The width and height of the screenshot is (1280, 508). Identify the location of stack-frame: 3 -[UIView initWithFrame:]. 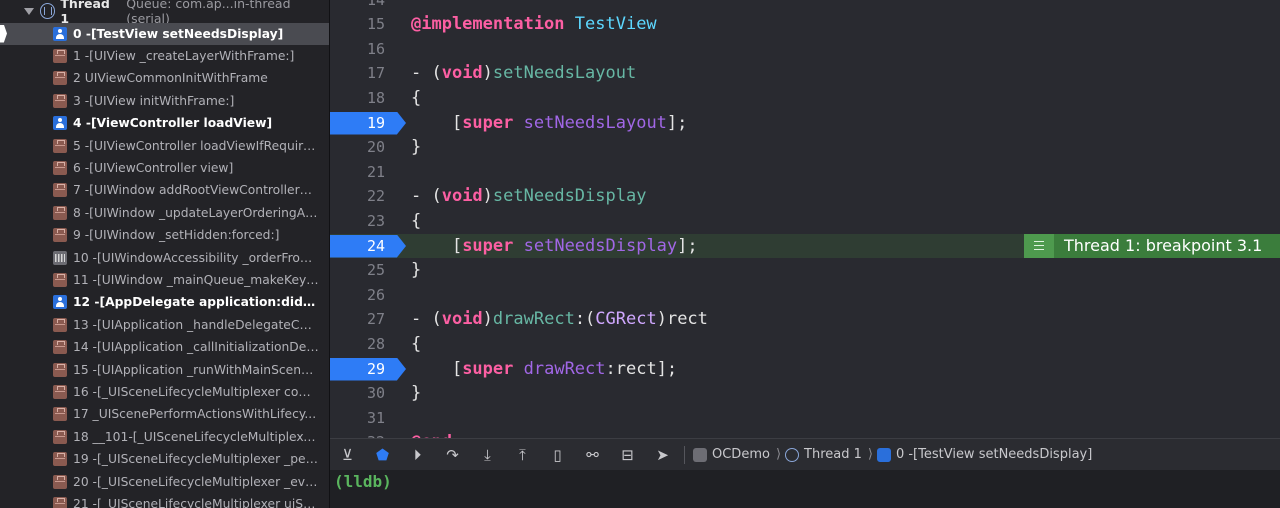
(164, 101).